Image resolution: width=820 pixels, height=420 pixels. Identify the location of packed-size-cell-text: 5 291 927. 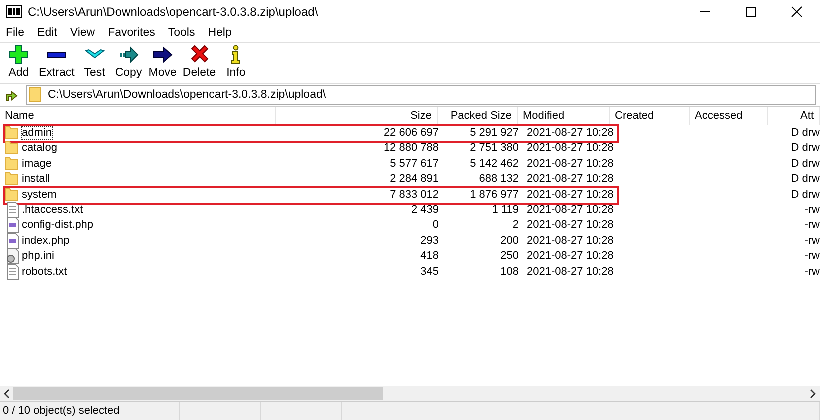
(494, 133).